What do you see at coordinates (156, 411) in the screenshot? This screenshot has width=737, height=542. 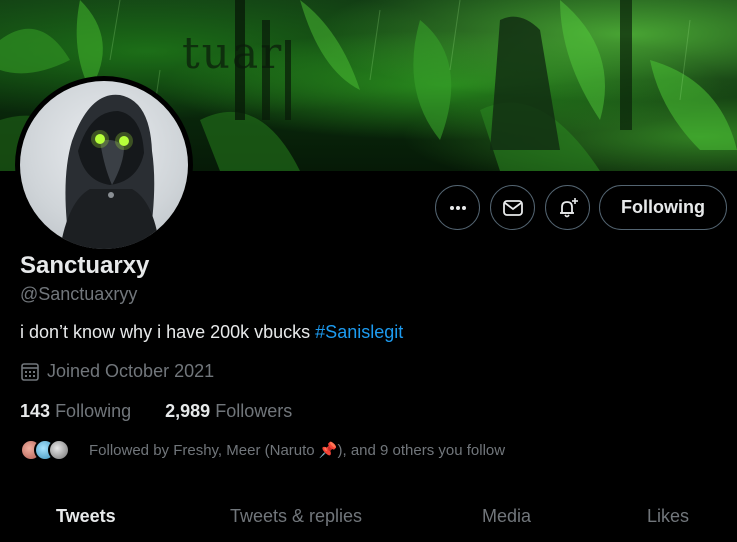 I see `follow-stats: 143 Following 2,989 Followers` at bounding box center [156, 411].